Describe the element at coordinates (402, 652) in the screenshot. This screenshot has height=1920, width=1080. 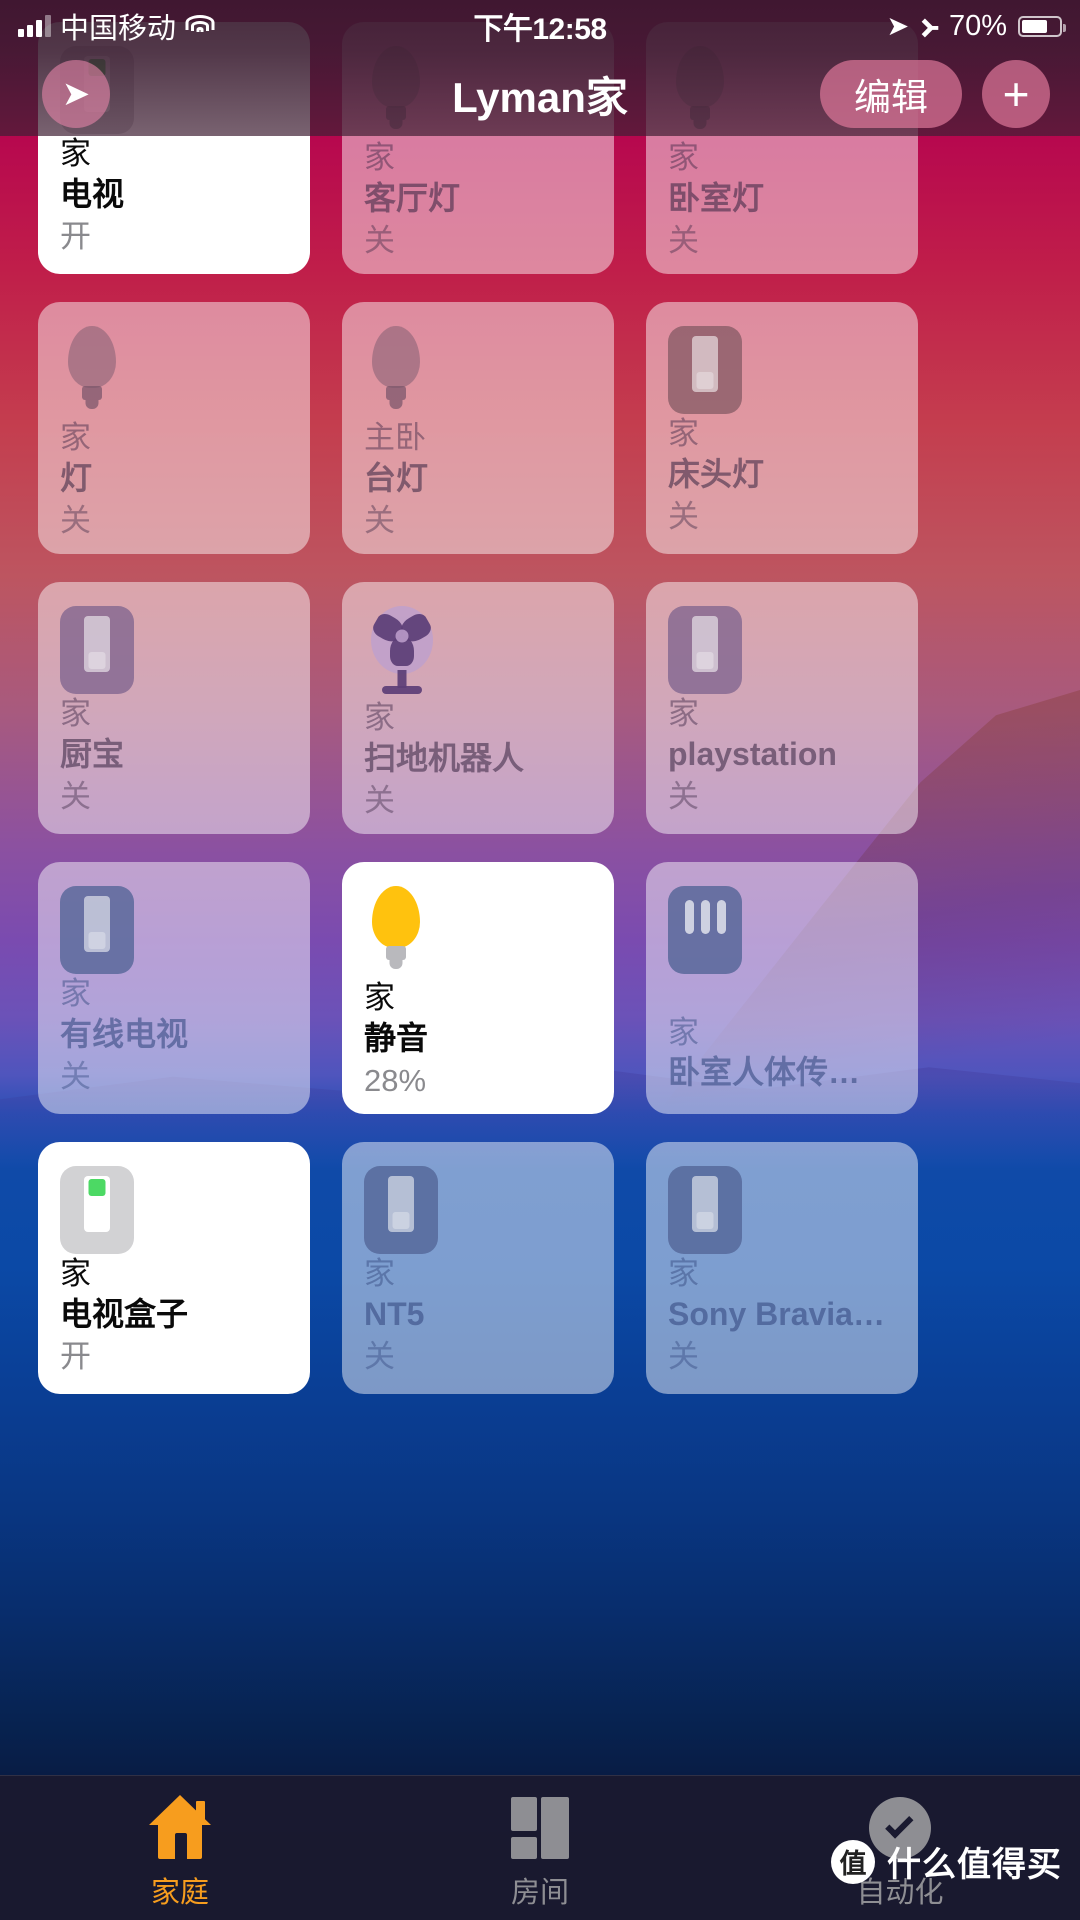
I see `fan-icon` at that location.